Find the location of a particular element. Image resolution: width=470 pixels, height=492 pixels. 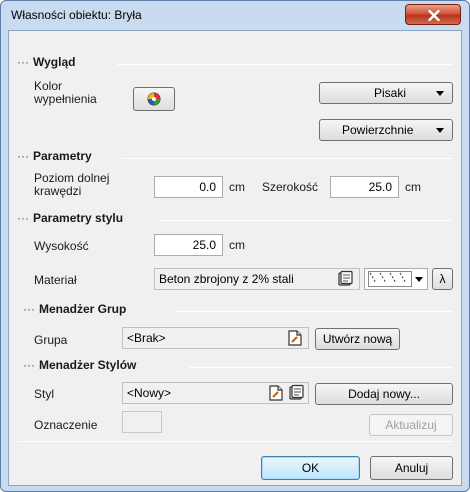

section-header-menadzer-stylow: ··· Menadżer Stylów is located at coordinates (79, 366).